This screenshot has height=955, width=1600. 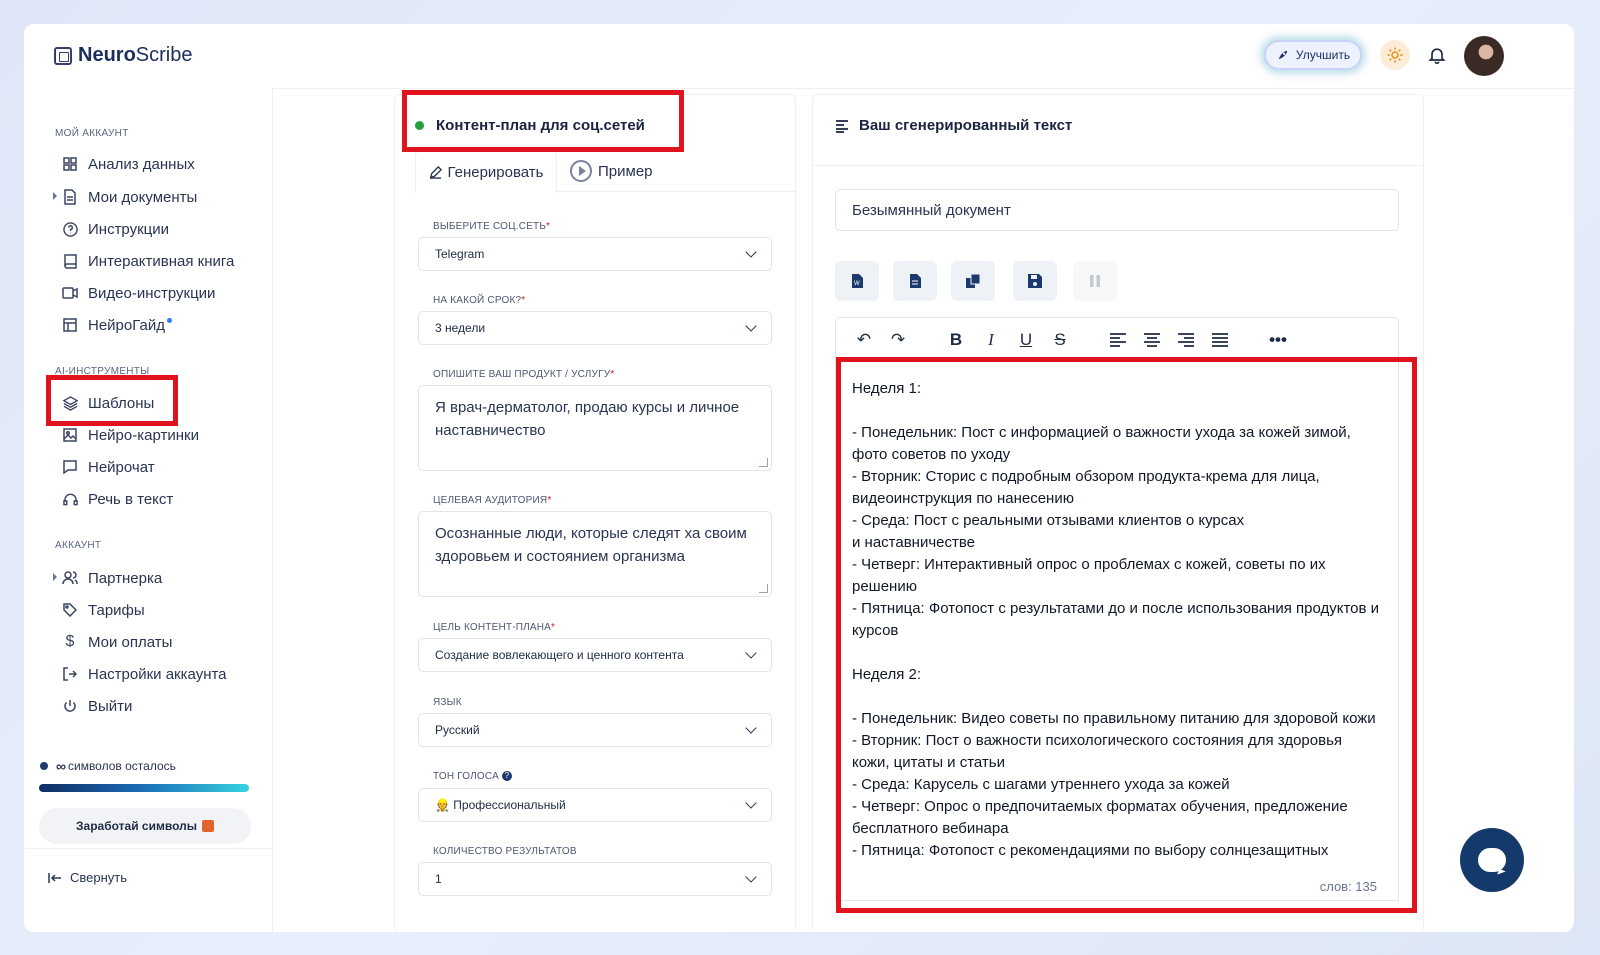 What do you see at coordinates (1437, 55) in the screenshot?
I see `notifications-button` at bounding box center [1437, 55].